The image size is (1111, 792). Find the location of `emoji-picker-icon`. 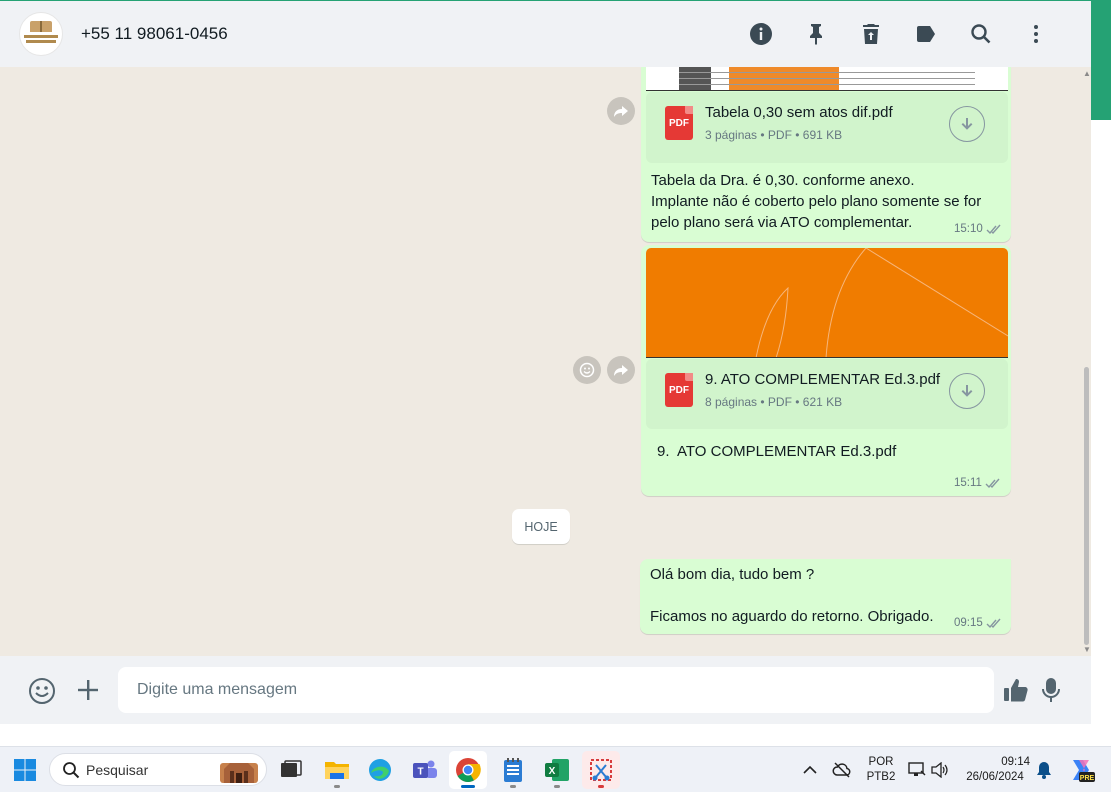

emoji-picker-icon is located at coordinates (42, 691).